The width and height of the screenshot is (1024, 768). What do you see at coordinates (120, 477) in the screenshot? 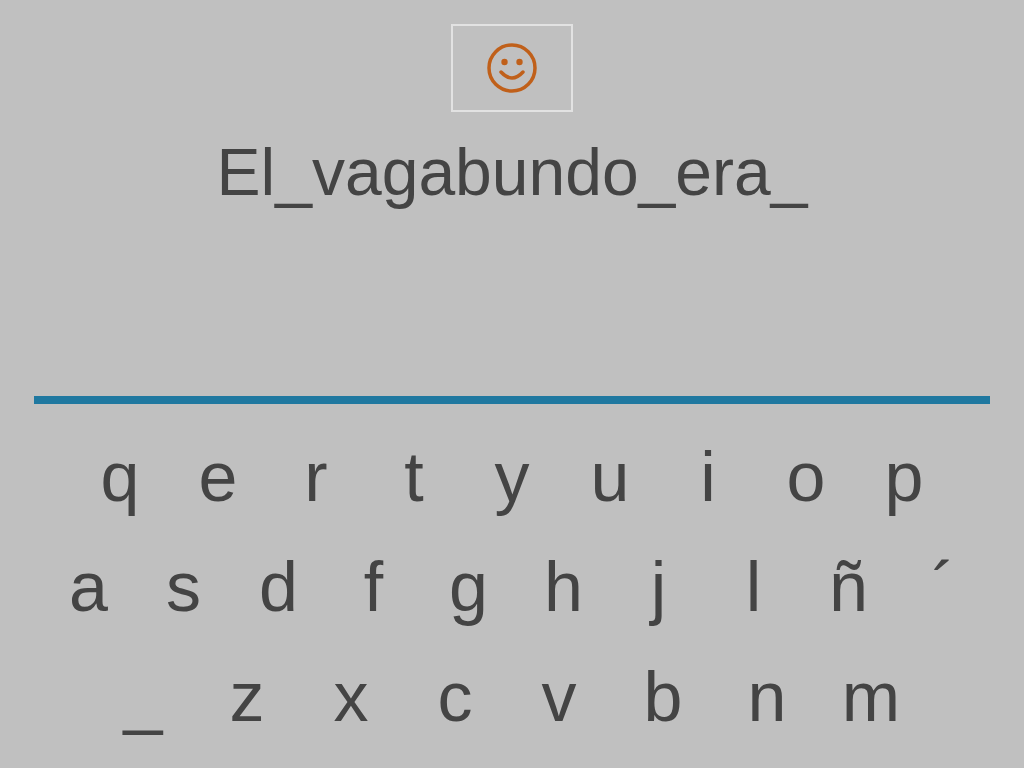
I see `letter-key: q` at bounding box center [120, 477].